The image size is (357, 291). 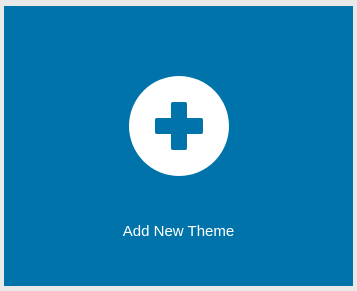 I want to click on plus-icon, so click(x=179, y=126).